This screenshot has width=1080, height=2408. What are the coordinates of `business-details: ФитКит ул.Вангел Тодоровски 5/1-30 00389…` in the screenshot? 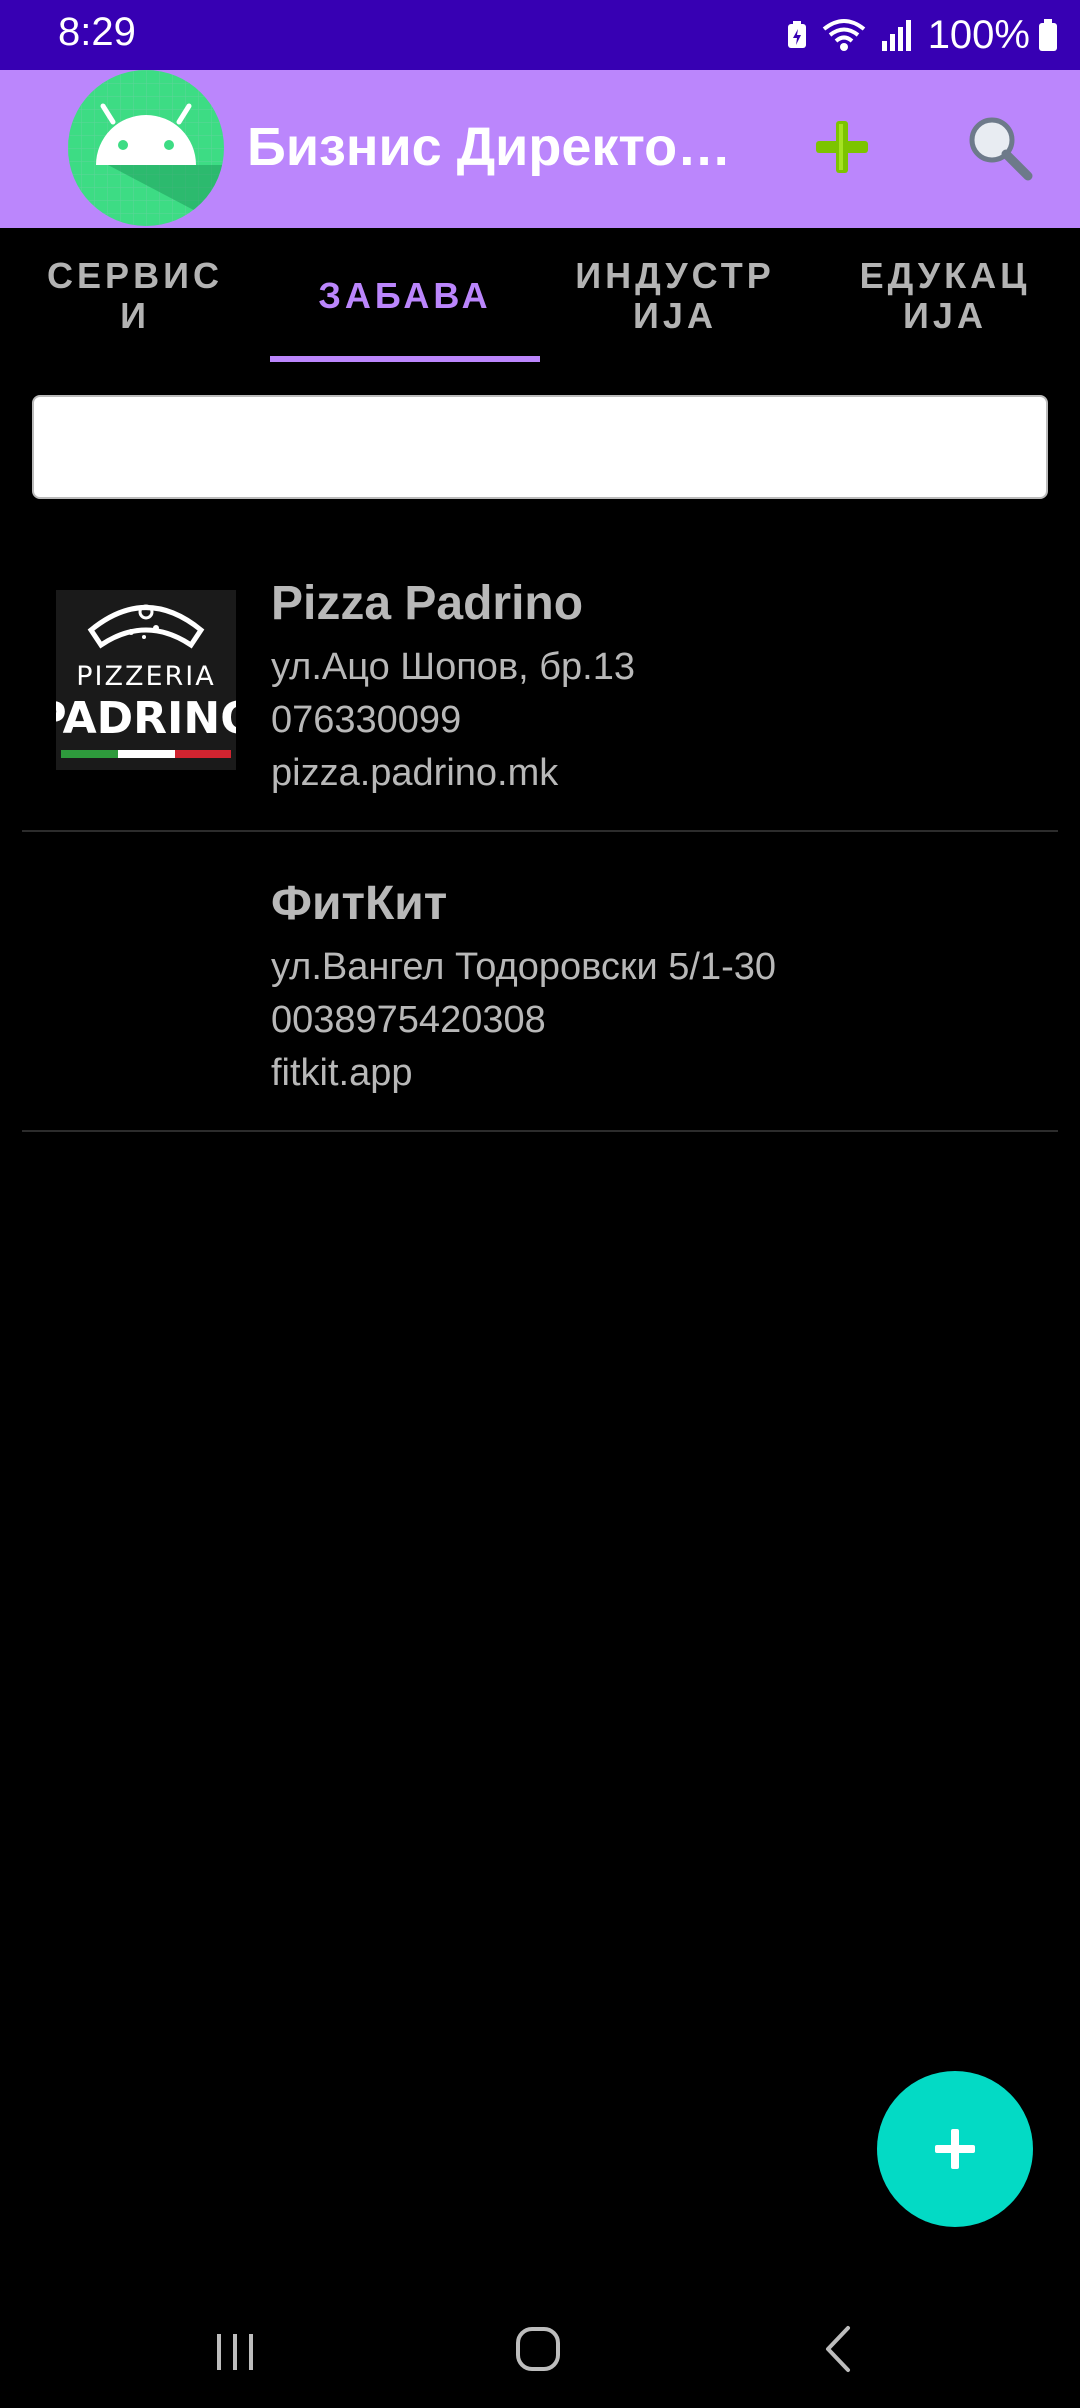 It's located at (523, 988).